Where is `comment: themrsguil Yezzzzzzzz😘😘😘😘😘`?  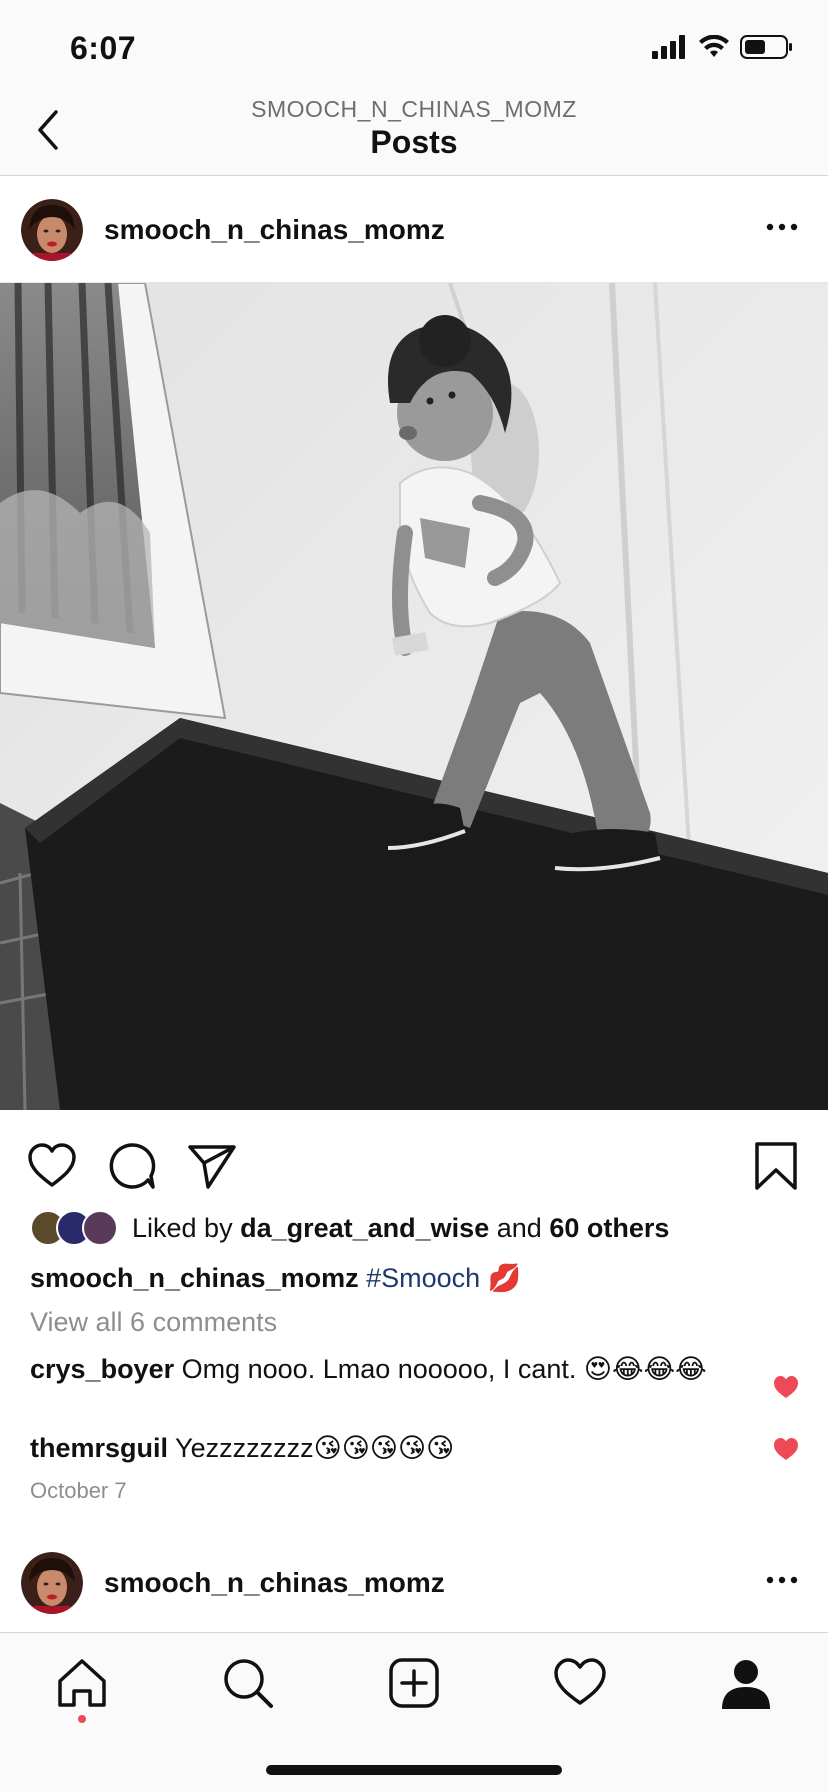 comment: themrsguil Yezzzzzzzz😘😘😘😘😘 is located at coordinates (390, 1448).